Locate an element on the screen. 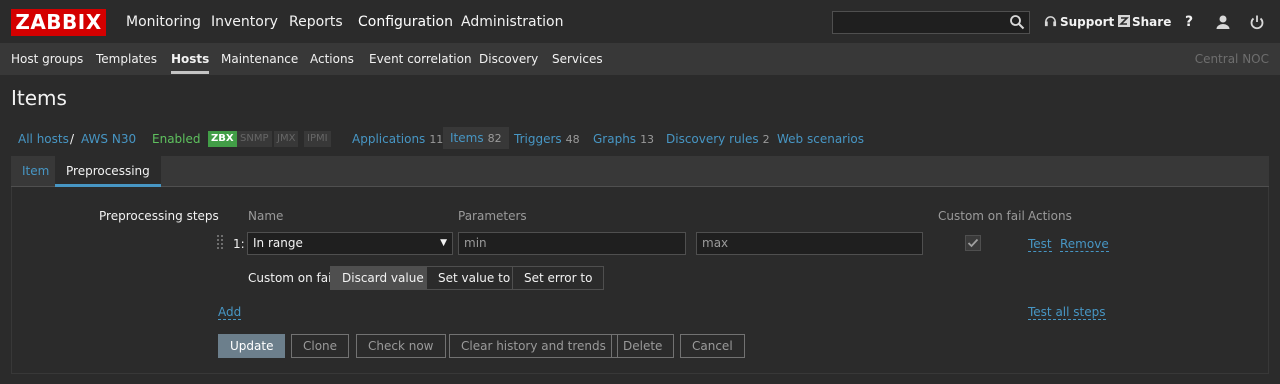 The image size is (1280, 384). param-max-input: max is located at coordinates (809, 243).